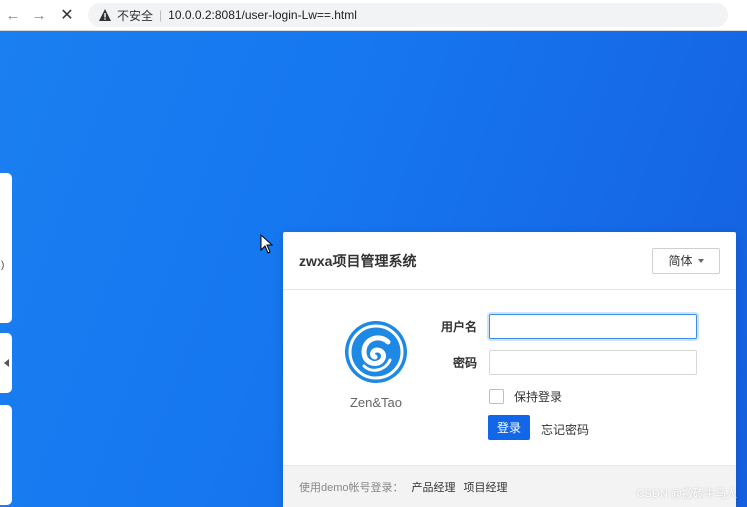  I want to click on remember-login-label: 保持登录, so click(538, 396).